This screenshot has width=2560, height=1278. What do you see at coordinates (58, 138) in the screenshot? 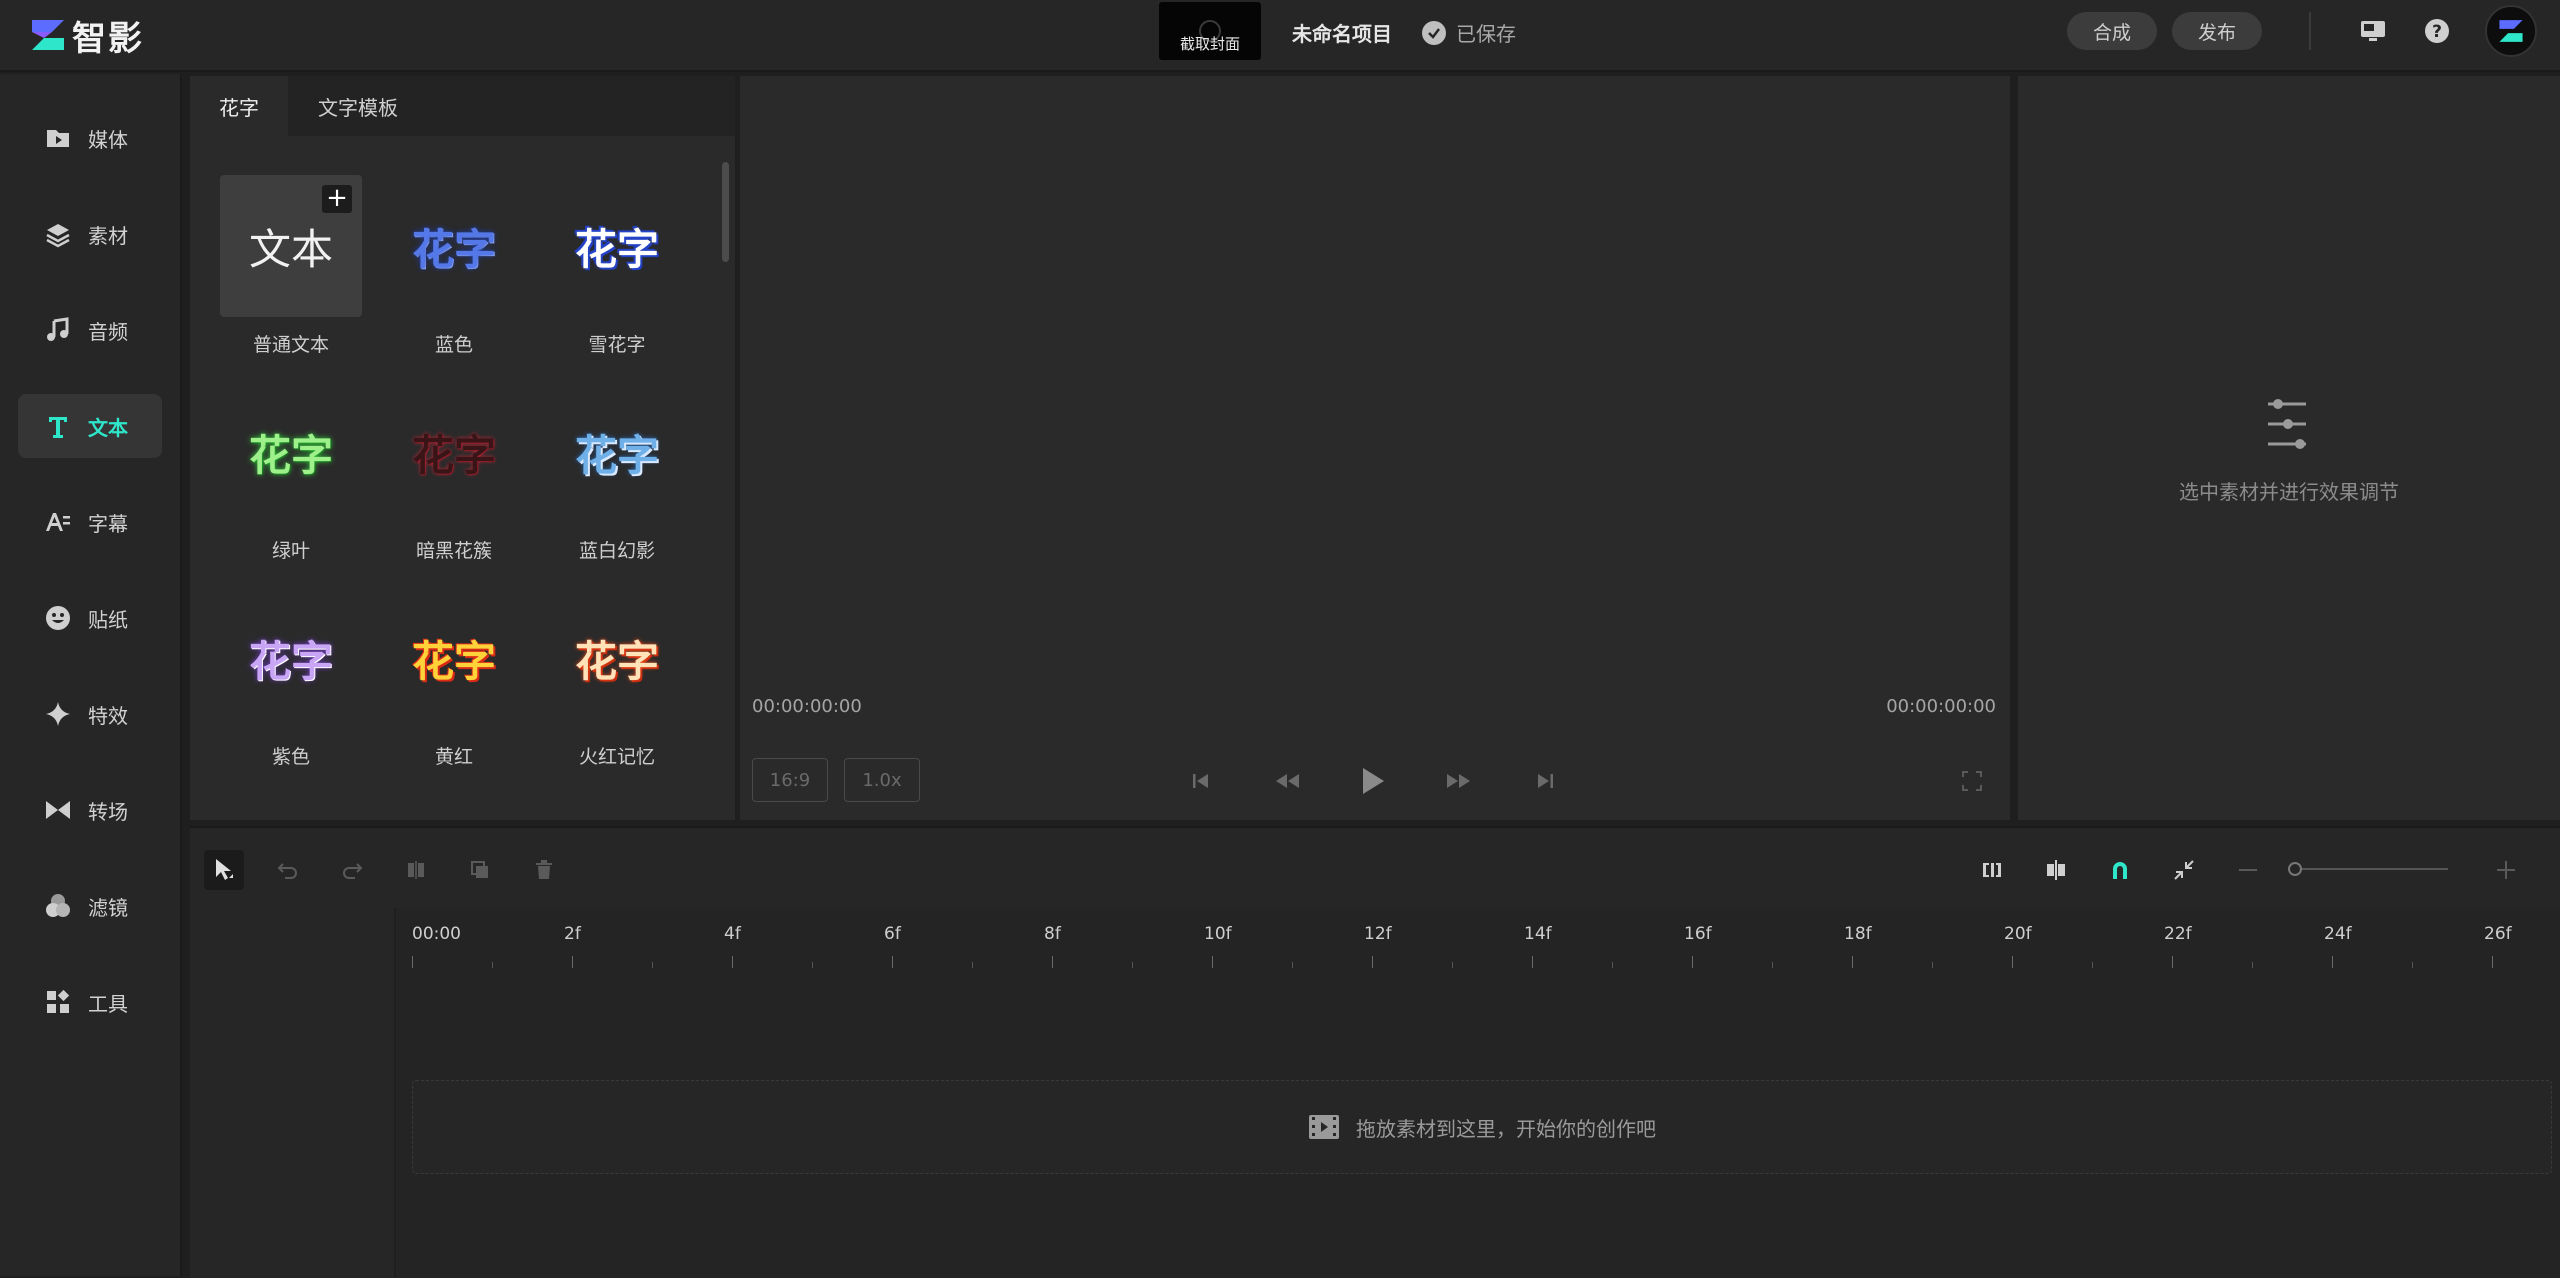
I see `folder-icon` at bounding box center [58, 138].